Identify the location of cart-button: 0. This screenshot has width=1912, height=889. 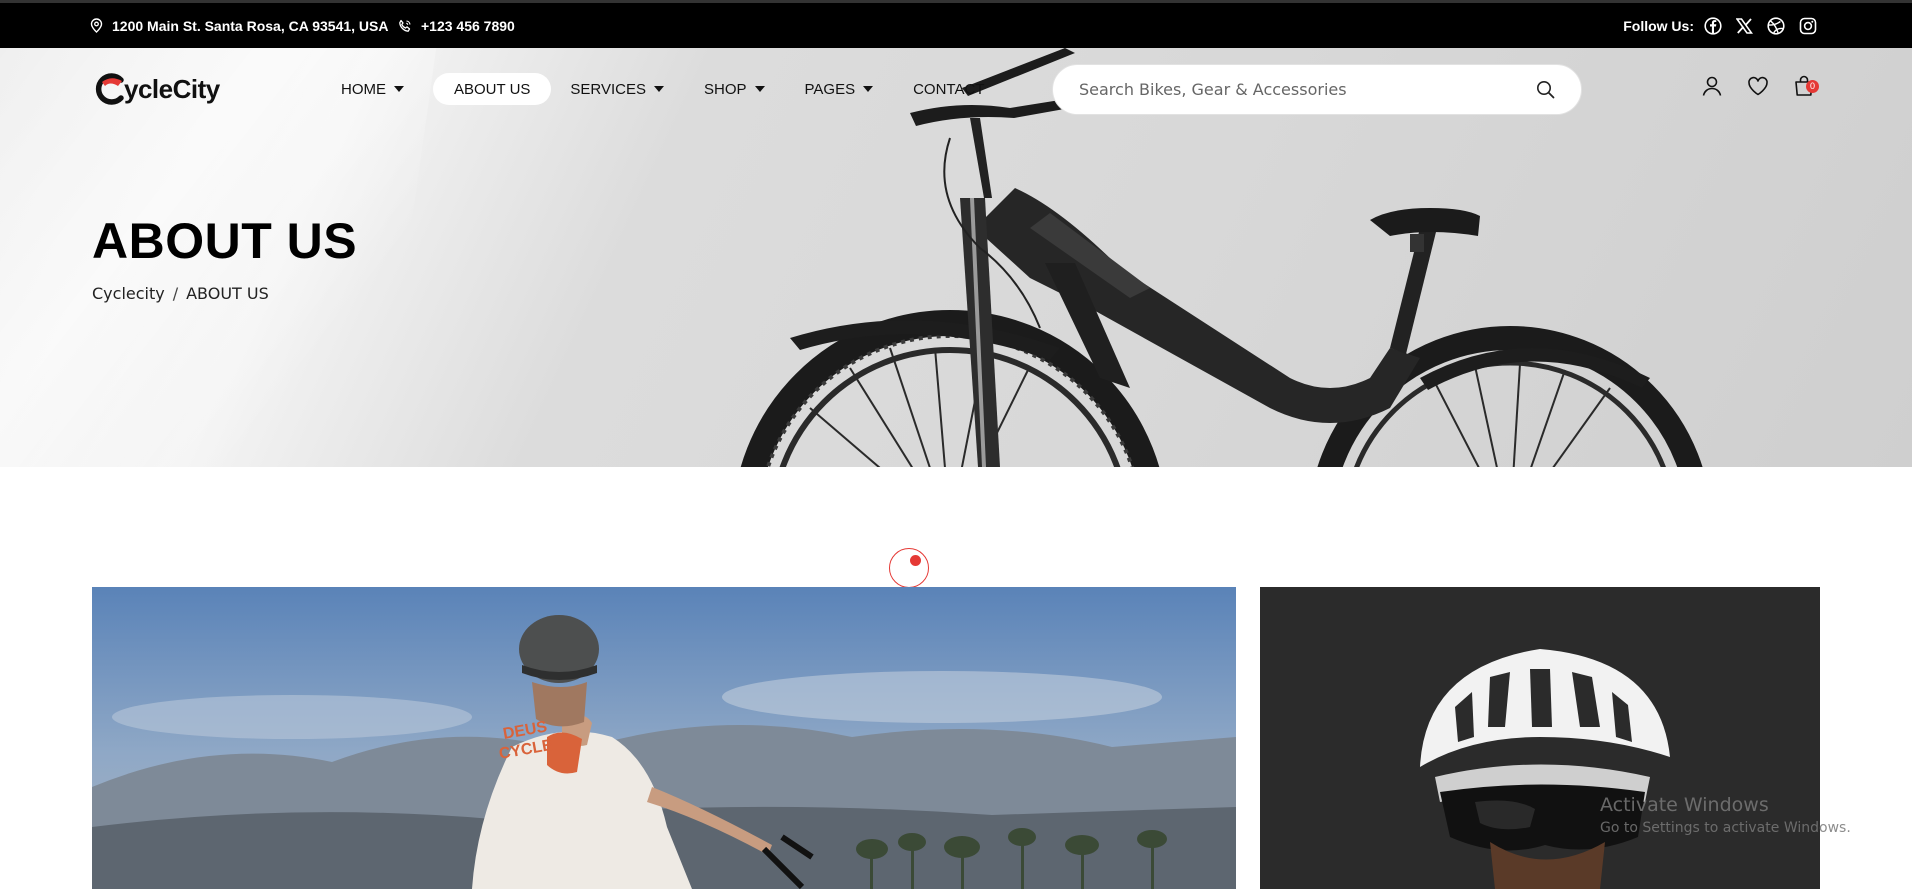
(1805, 86).